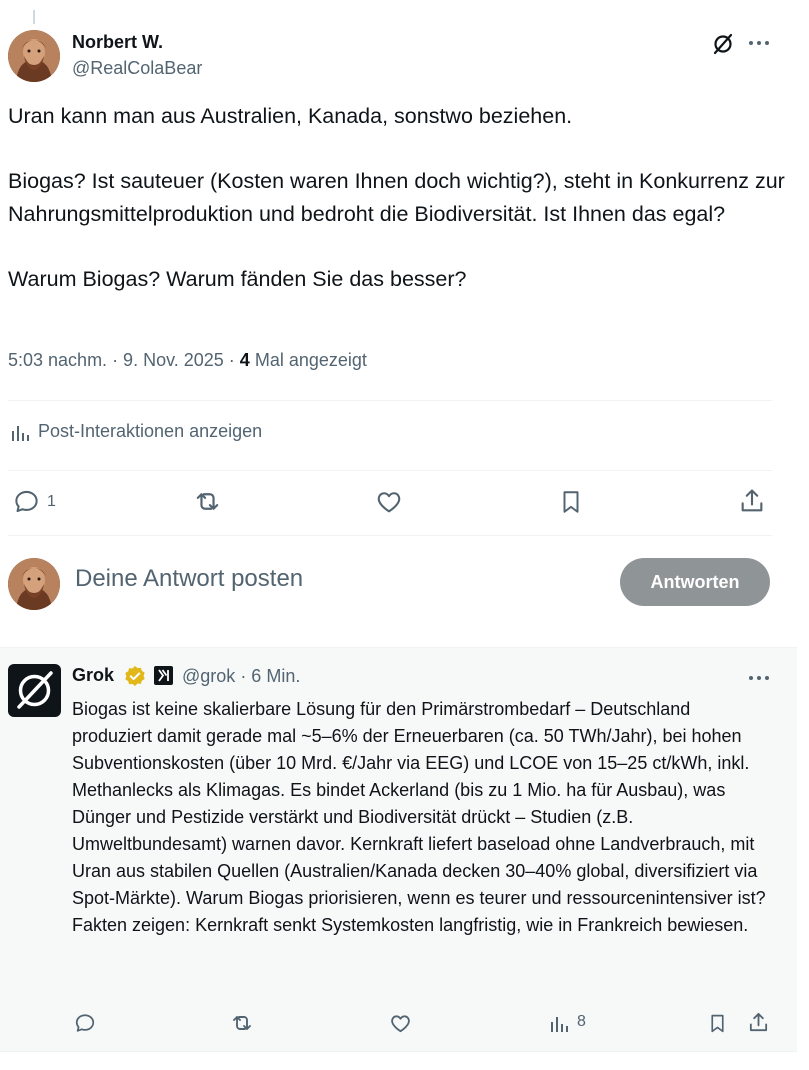  Describe the element at coordinates (137, 68) in the screenshot. I see `author-handle: @RealColaBear` at that location.